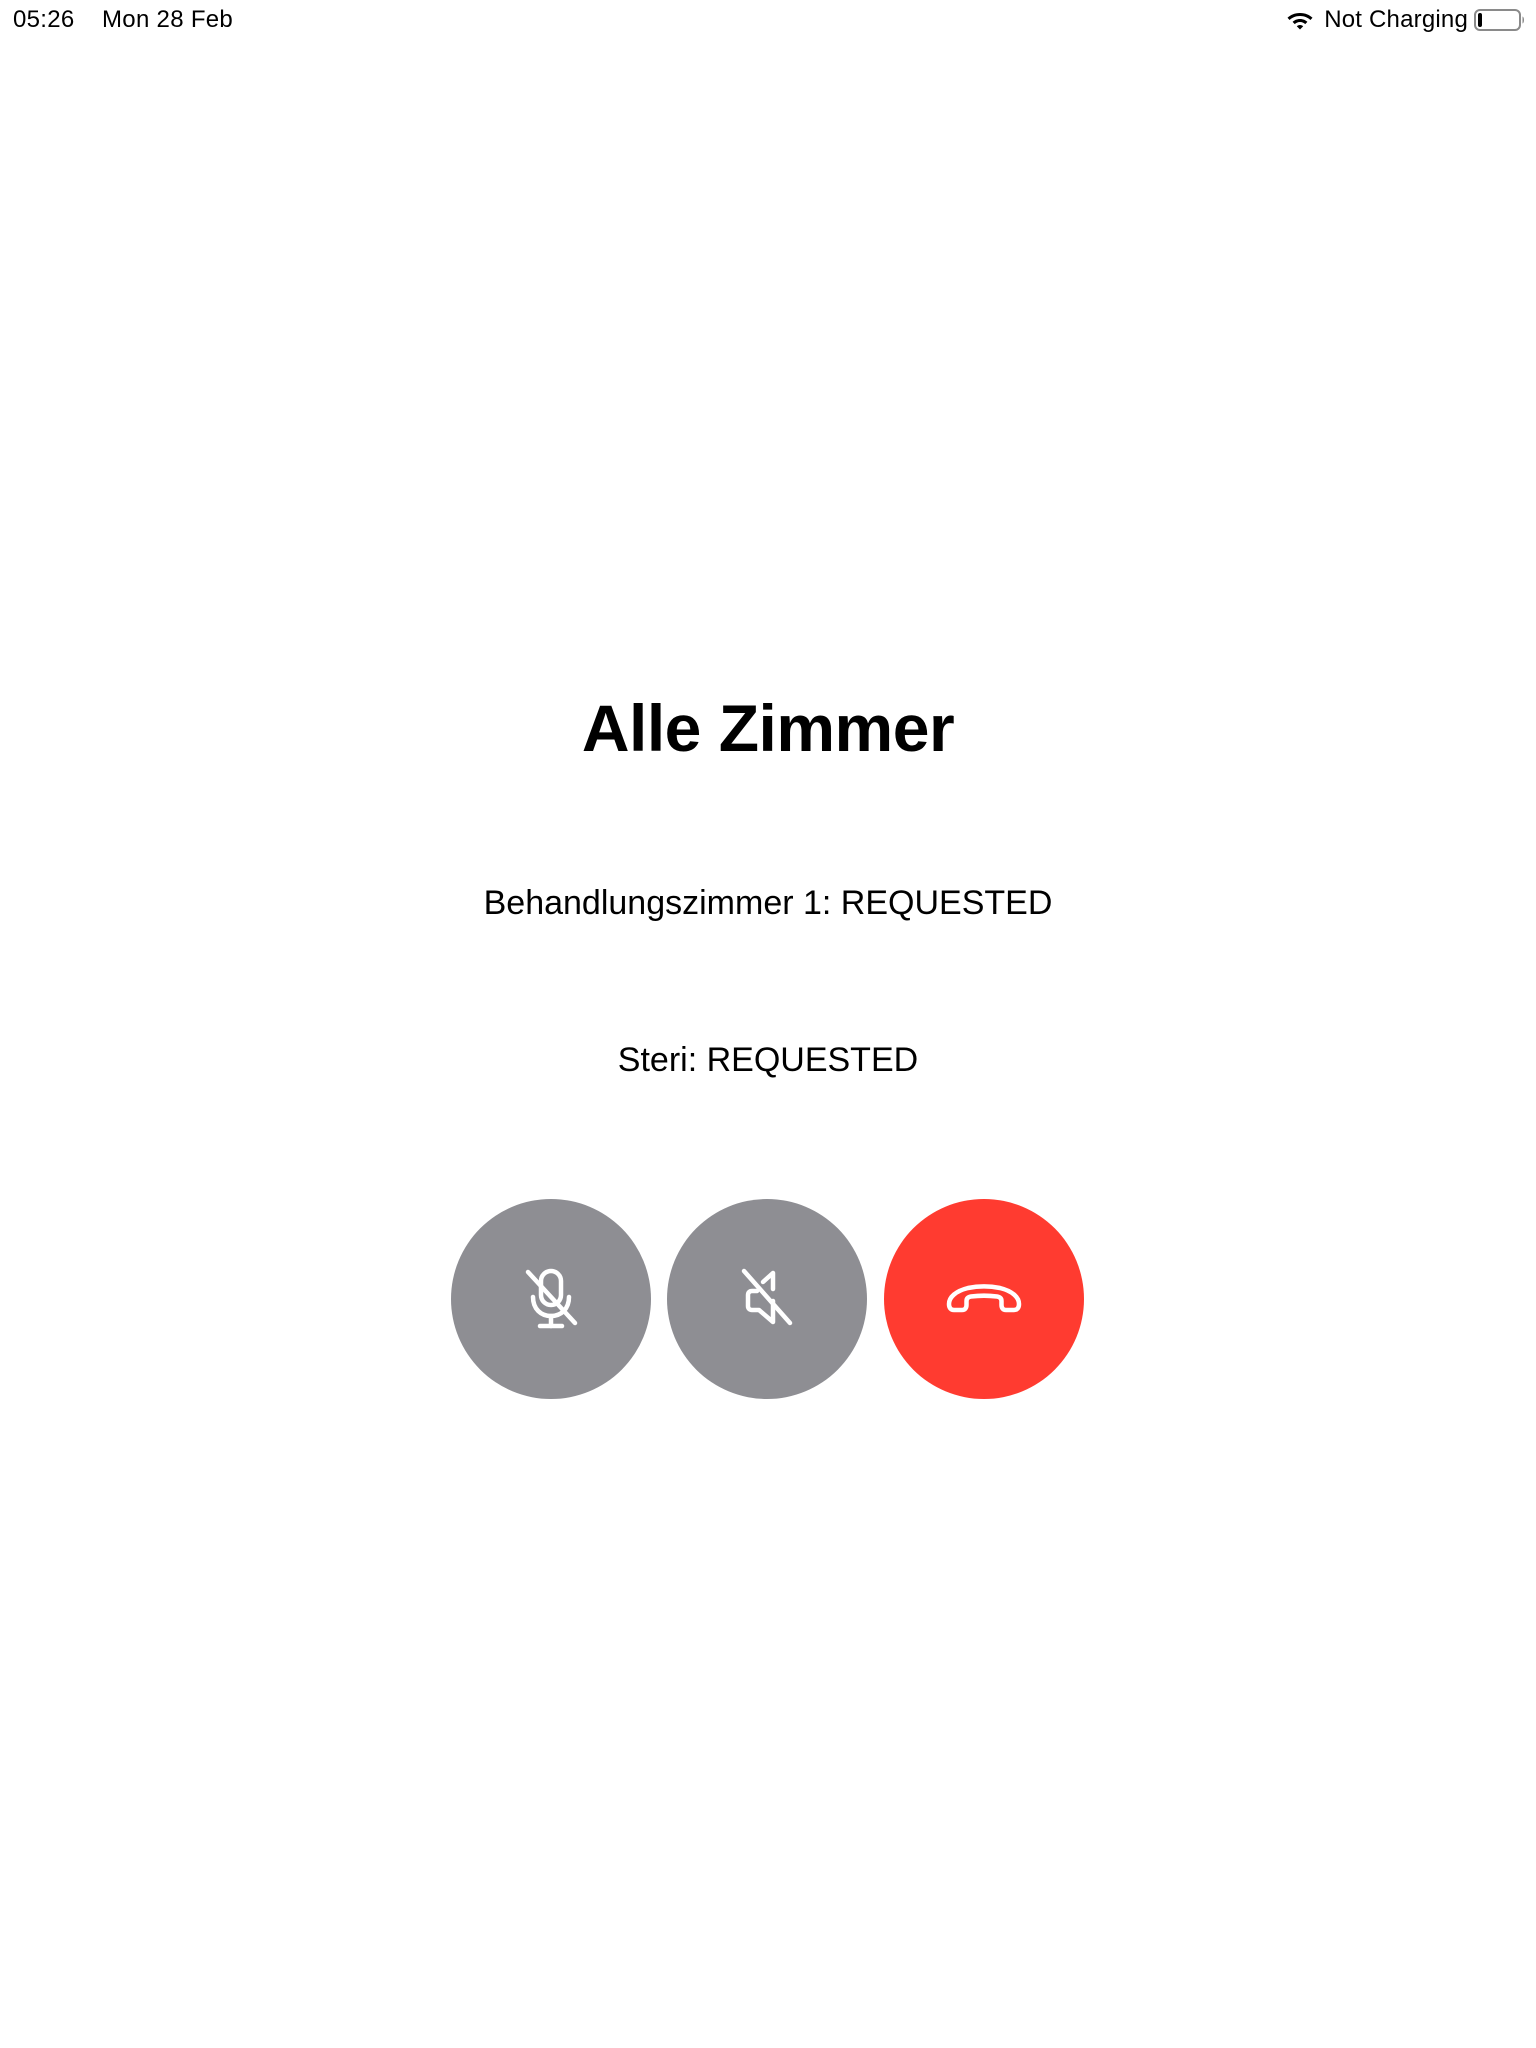 Image resolution: width=1536 pixels, height=2048 pixels. What do you see at coordinates (44, 19) in the screenshot?
I see `status-time: 05:26` at bounding box center [44, 19].